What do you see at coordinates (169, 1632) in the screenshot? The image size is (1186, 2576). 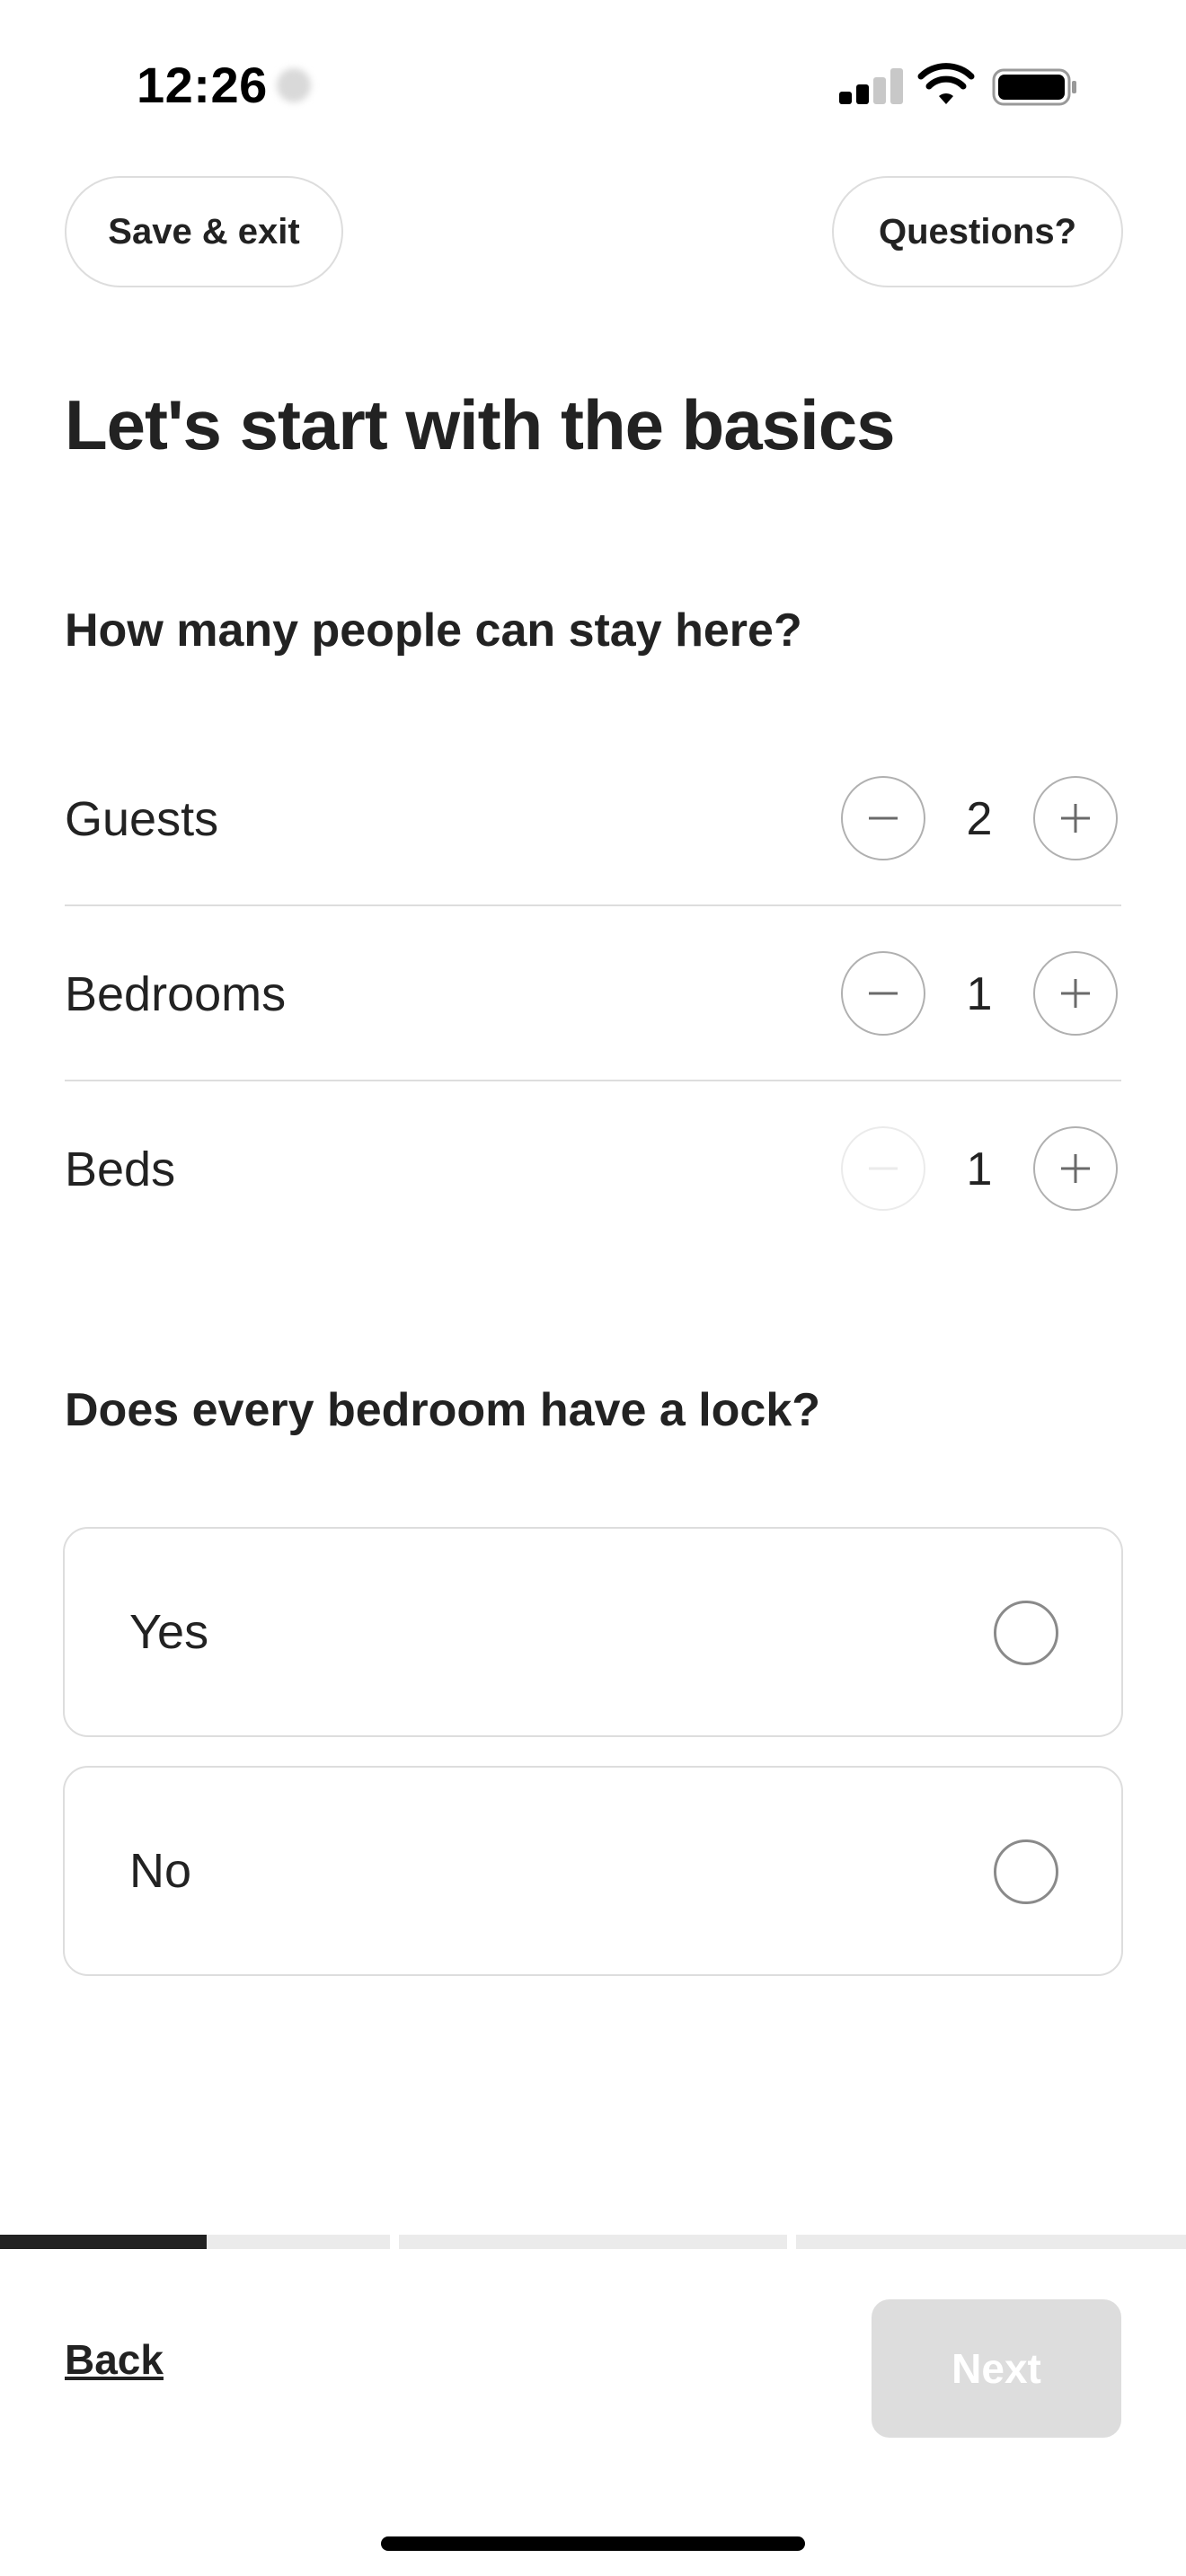 I see `option-label: Yes` at bounding box center [169, 1632].